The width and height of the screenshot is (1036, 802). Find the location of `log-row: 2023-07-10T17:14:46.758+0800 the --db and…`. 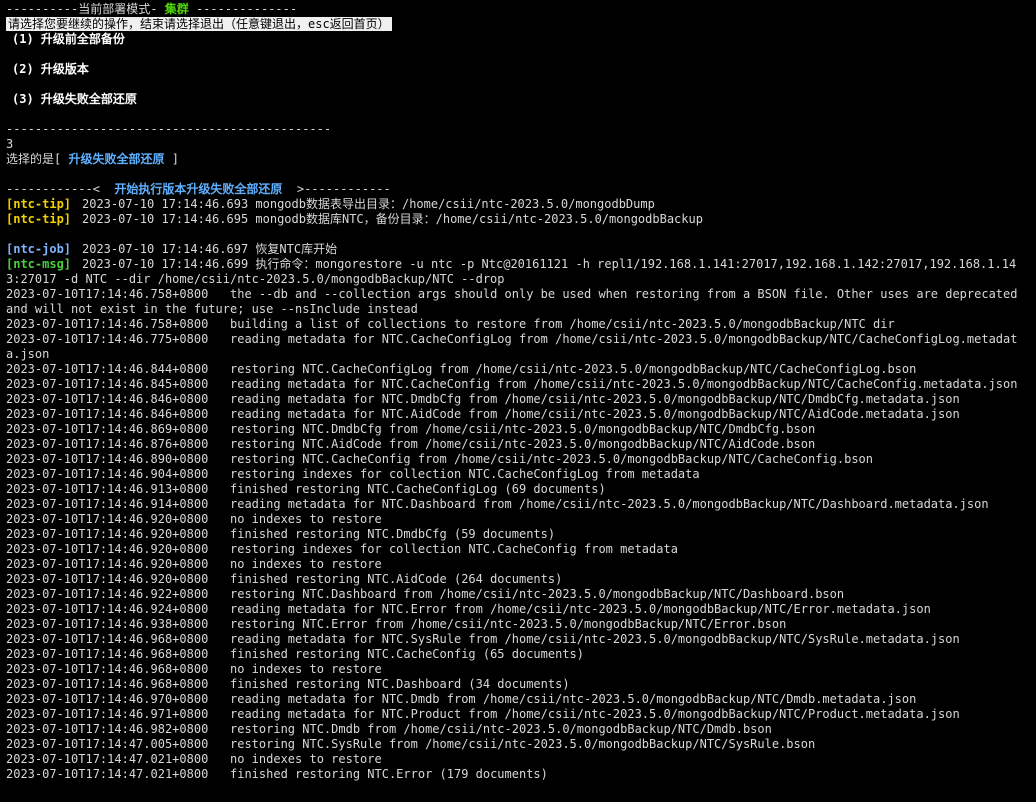

log-row: 2023-07-10T17:14:46.758+0800 the --db and… is located at coordinates (518, 302).